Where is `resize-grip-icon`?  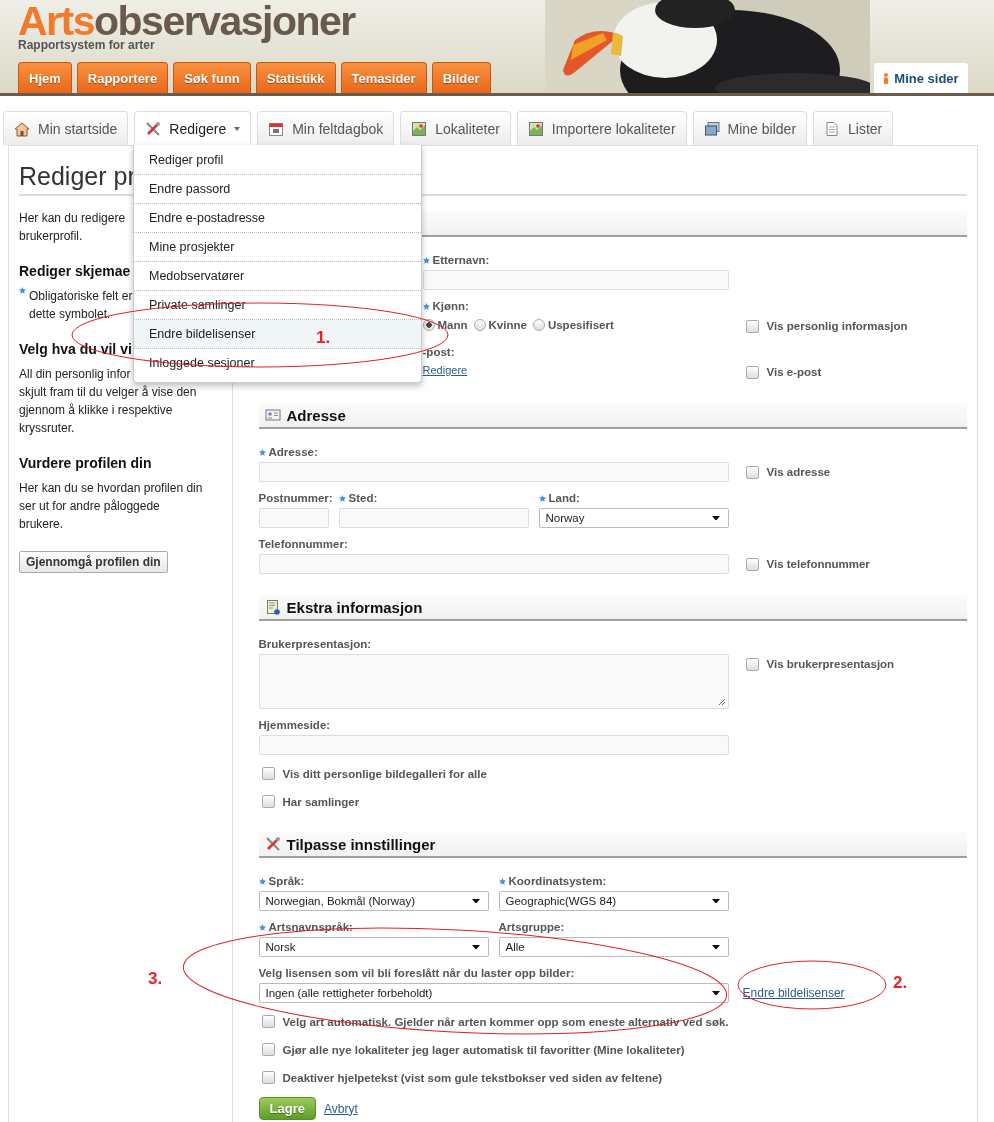 resize-grip-icon is located at coordinates (721, 701).